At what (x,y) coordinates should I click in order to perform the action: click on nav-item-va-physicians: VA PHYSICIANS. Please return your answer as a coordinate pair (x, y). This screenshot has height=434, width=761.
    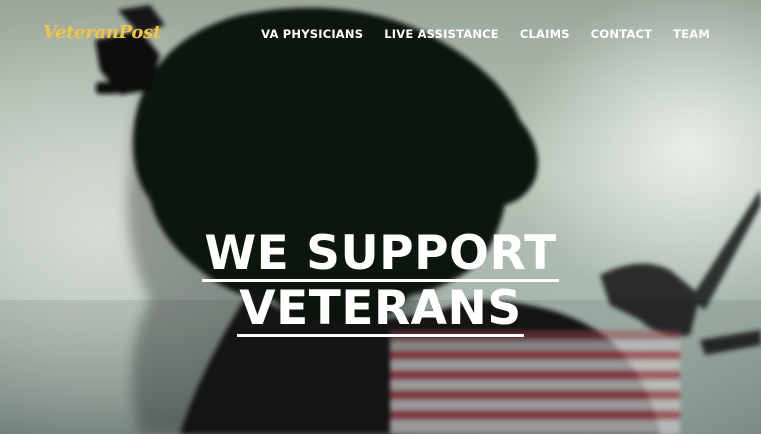
    Looking at the image, I should click on (312, 34).